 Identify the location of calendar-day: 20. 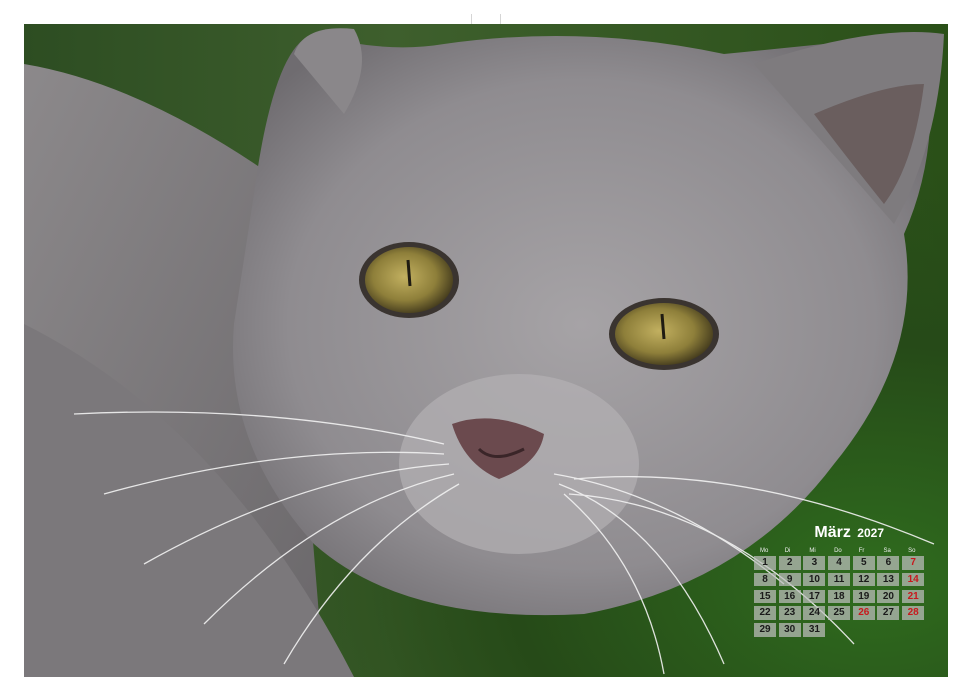
(888, 596).